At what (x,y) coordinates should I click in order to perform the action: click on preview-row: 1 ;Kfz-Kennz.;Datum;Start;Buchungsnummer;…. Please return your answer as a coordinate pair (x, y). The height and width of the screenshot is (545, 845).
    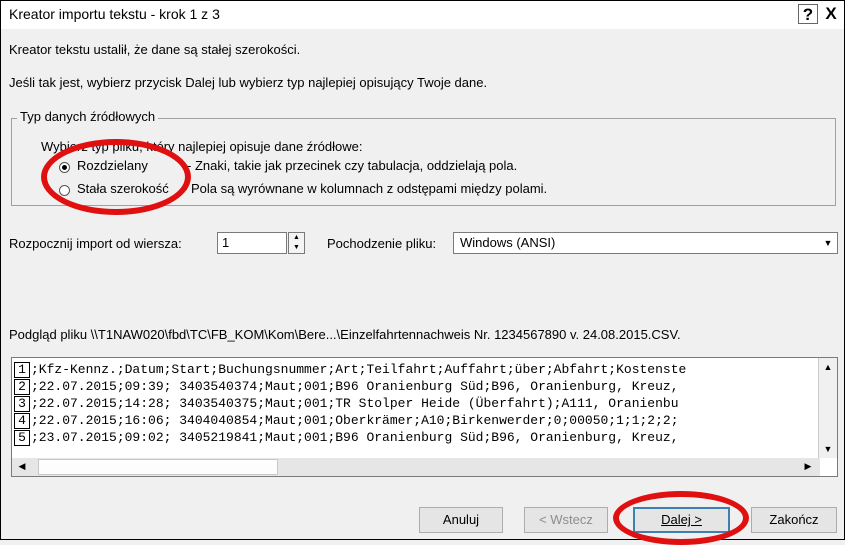
    Looking at the image, I should click on (415, 369).